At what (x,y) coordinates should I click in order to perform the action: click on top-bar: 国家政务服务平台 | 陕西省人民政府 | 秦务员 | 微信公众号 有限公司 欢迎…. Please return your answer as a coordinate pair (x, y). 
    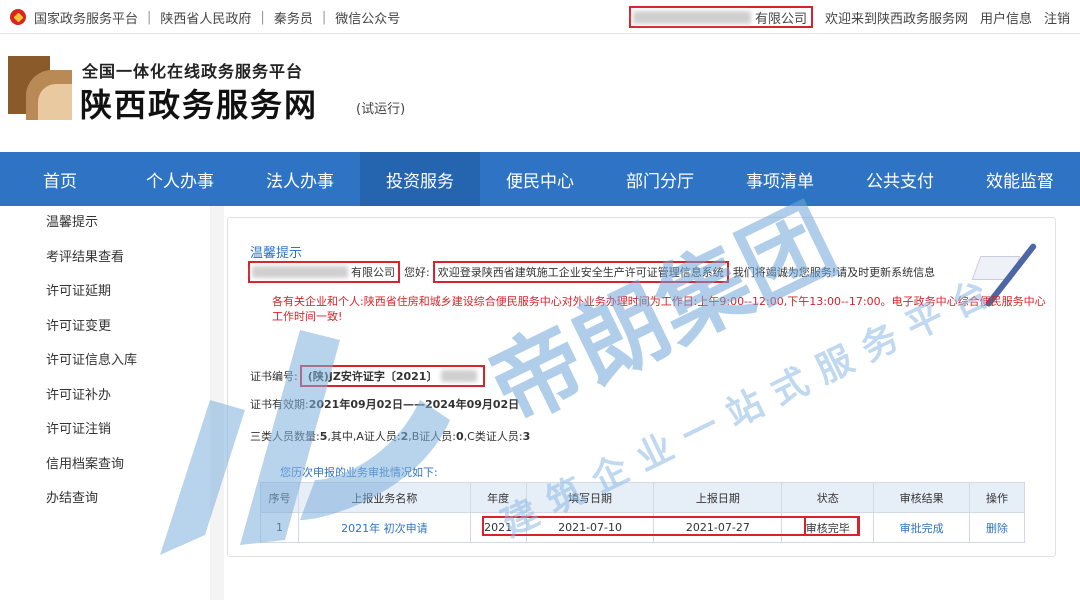
    Looking at the image, I should click on (540, 17).